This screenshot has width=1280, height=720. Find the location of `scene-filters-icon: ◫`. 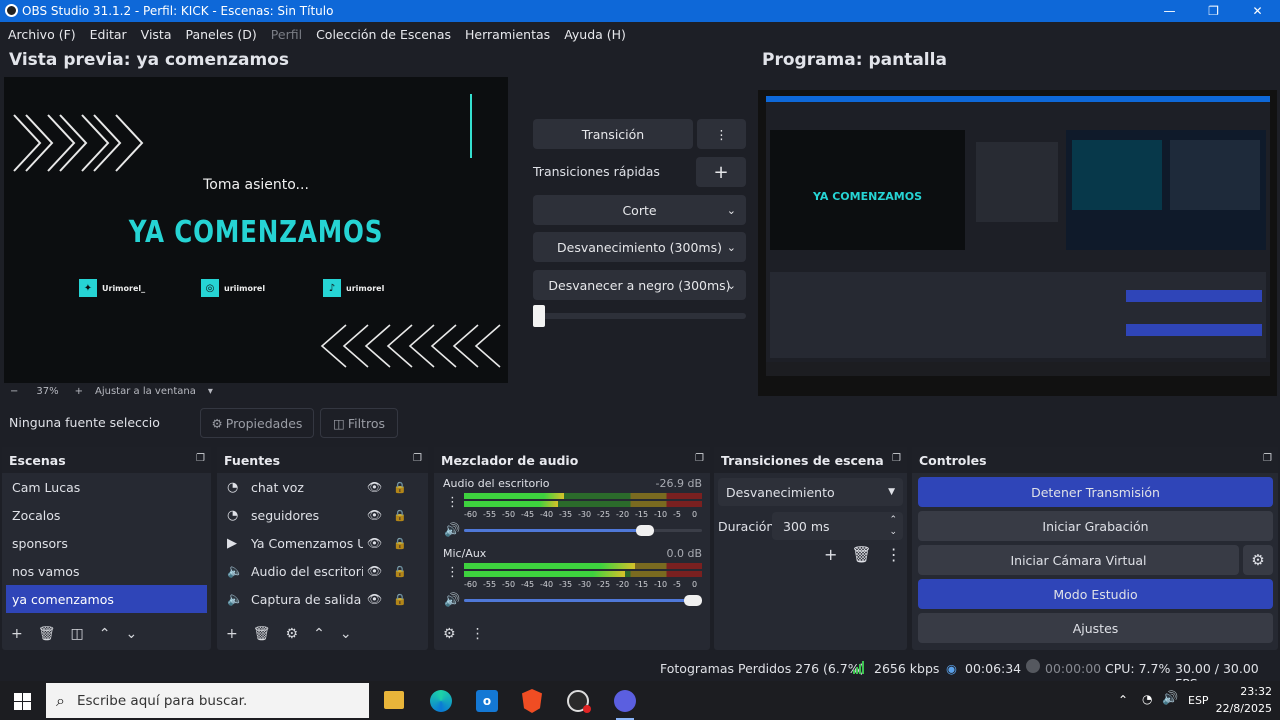

scene-filters-icon: ◫ is located at coordinates (77, 634).